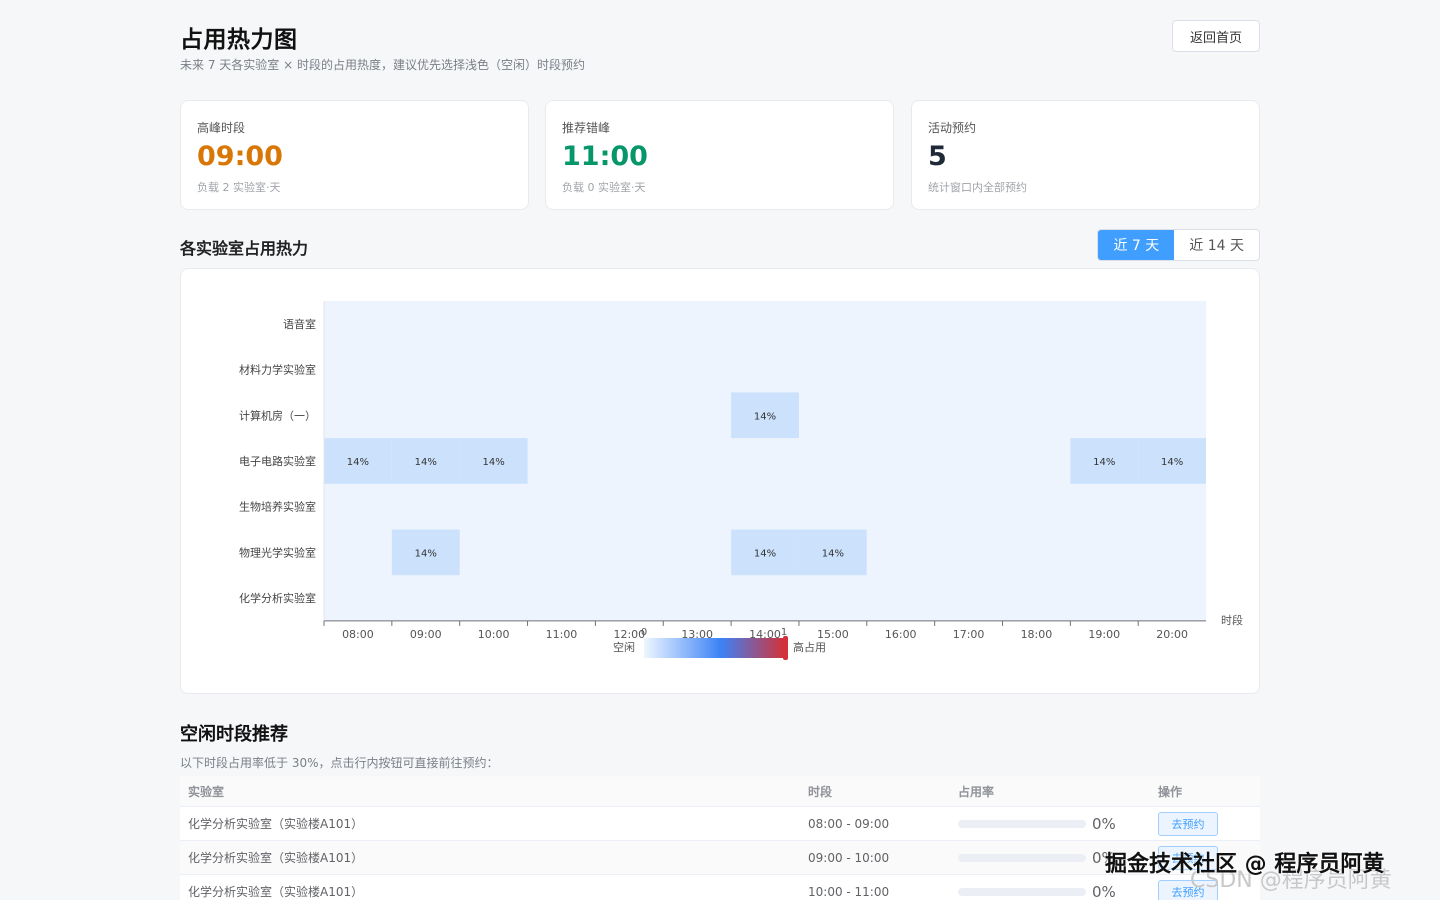  I want to click on legend-high-text: 高占用, so click(809, 647).